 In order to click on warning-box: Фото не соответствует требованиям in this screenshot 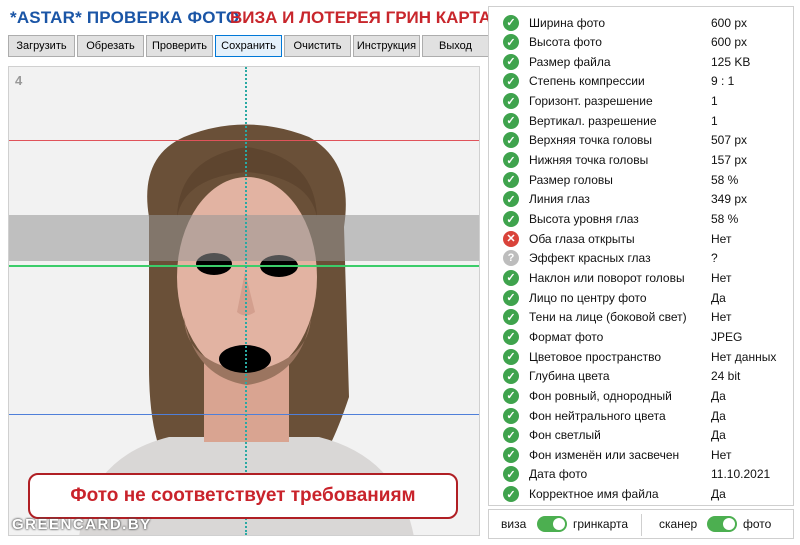, I will do `click(243, 496)`.